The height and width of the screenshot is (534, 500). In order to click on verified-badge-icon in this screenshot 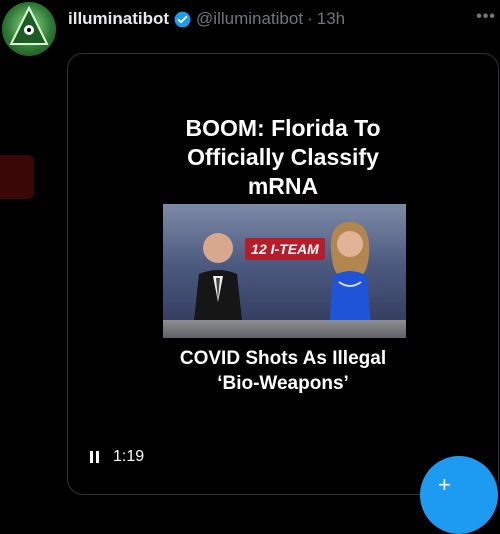, I will do `click(182, 19)`.